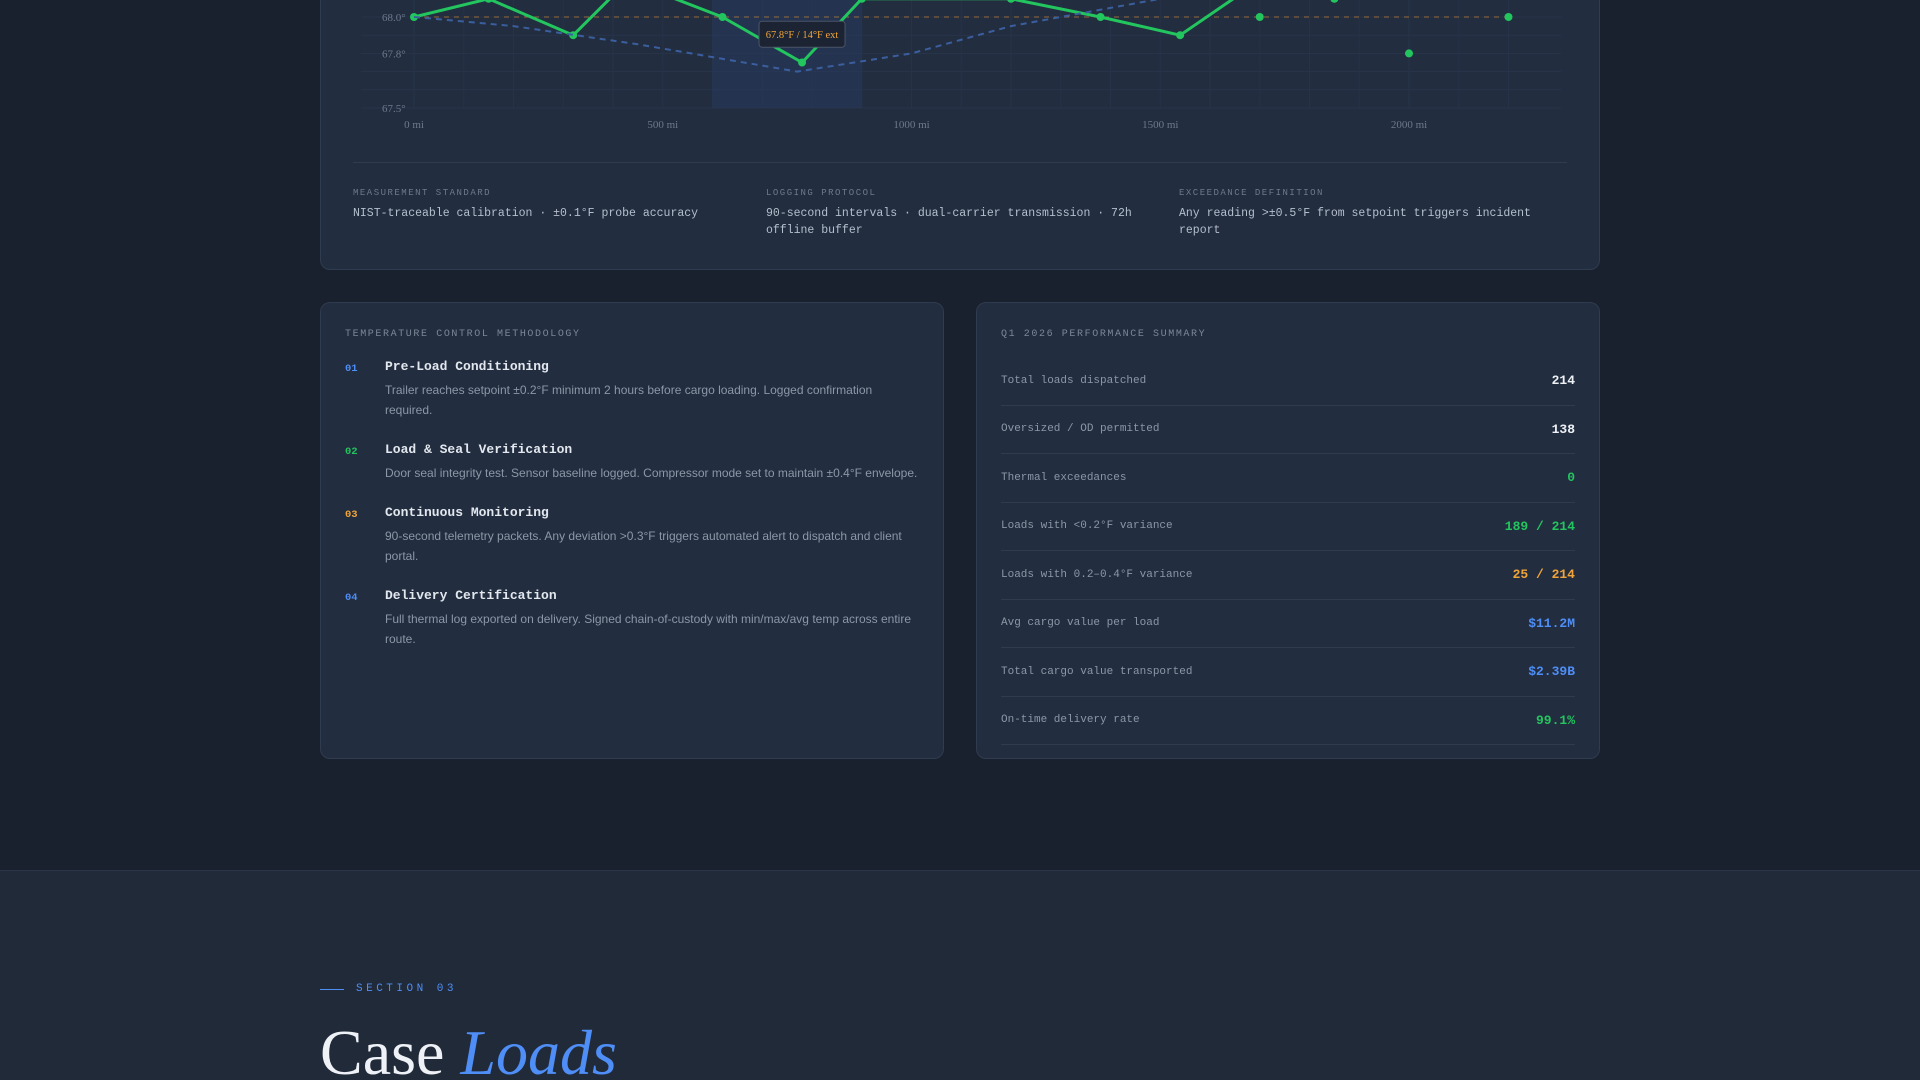  What do you see at coordinates (1551, 672) in the screenshot?
I see `stat-value: $2.39B` at bounding box center [1551, 672].